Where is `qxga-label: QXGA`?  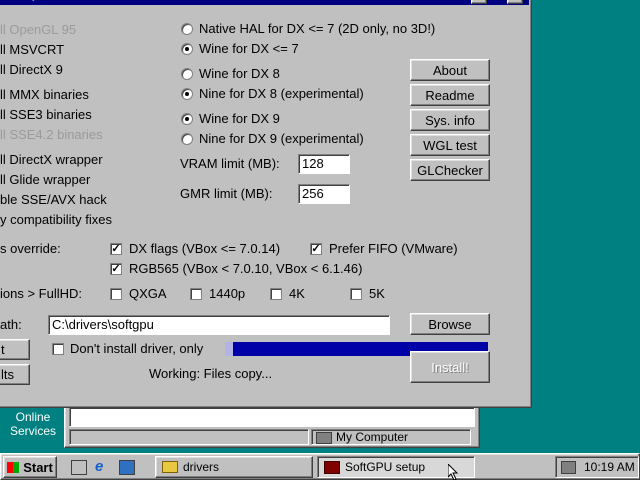 qxga-label: QXGA is located at coordinates (148, 293).